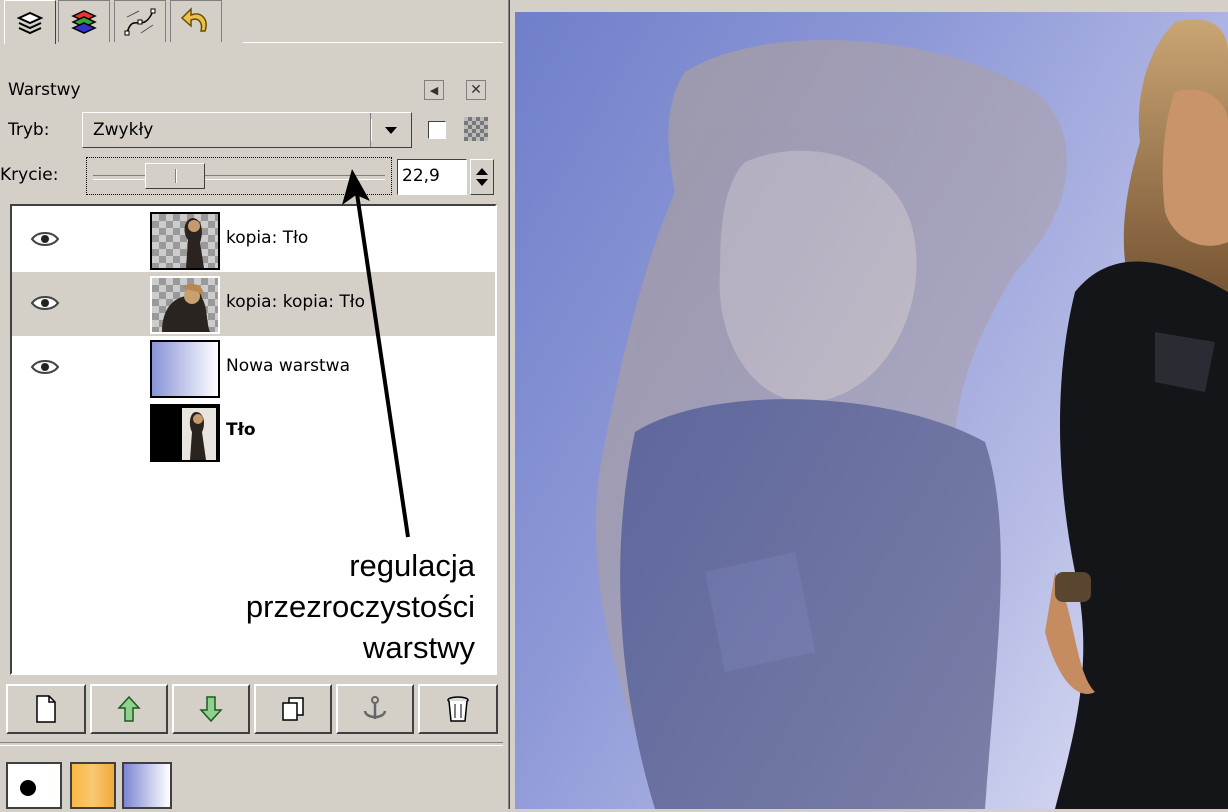 This screenshot has height=812, width=1228. Describe the element at coordinates (373, 42) in the screenshot. I see `tabbar-baseline` at that location.